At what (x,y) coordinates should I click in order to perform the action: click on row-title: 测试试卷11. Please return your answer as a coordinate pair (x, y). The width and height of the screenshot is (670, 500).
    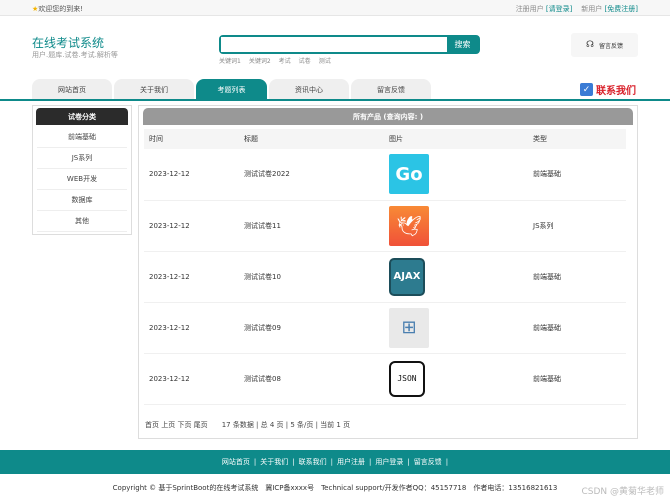
    Looking at the image, I should click on (311, 226).